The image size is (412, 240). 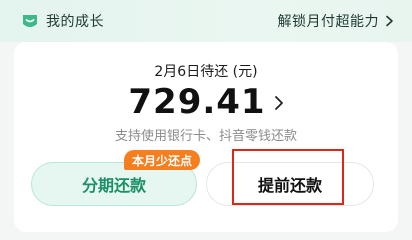 What do you see at coordinates (162, 160) in the screenshot?
I see `promo-badge: 本月少还点` at bounding box center [162, 160].